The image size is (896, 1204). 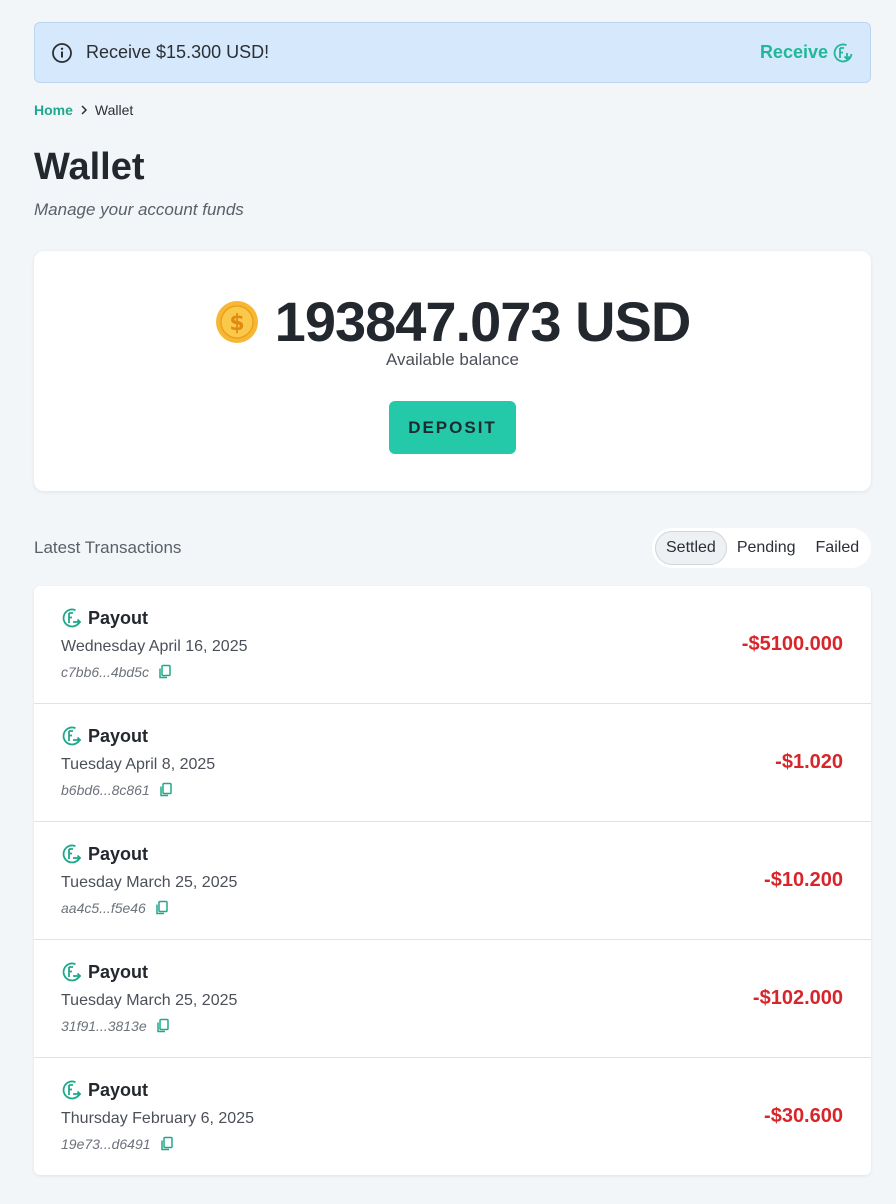 I want to click on breadcrumb: Home Wallet, so click(x=83, y=110).